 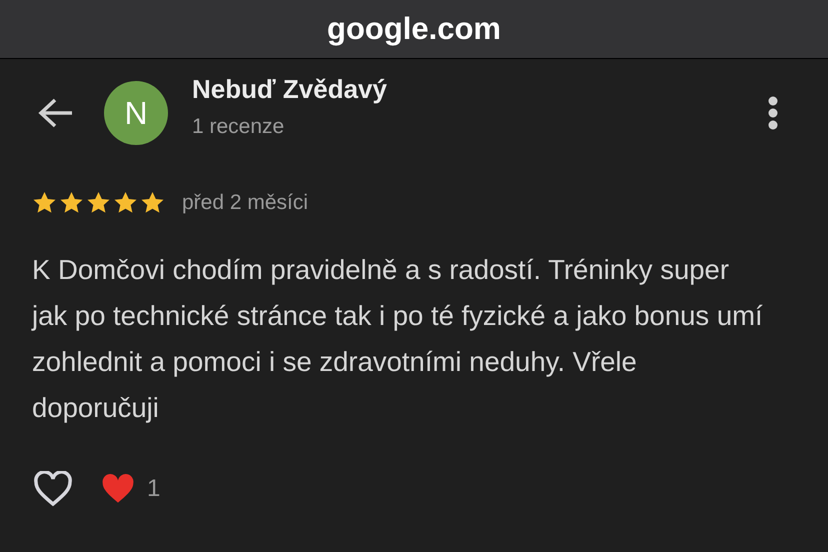 What do you see at coordinates (153, 489) in the screenshot?
I see `reaction-count: 1` at bounding box center [153, 489].